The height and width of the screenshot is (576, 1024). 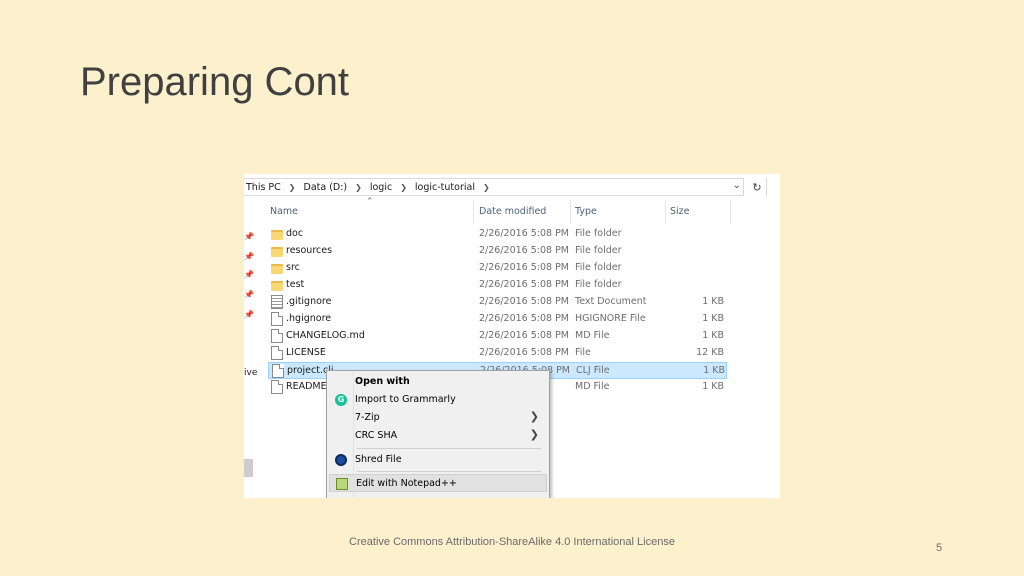 I want to click on refresh-icon: ↻, so click(x=757, y=187).